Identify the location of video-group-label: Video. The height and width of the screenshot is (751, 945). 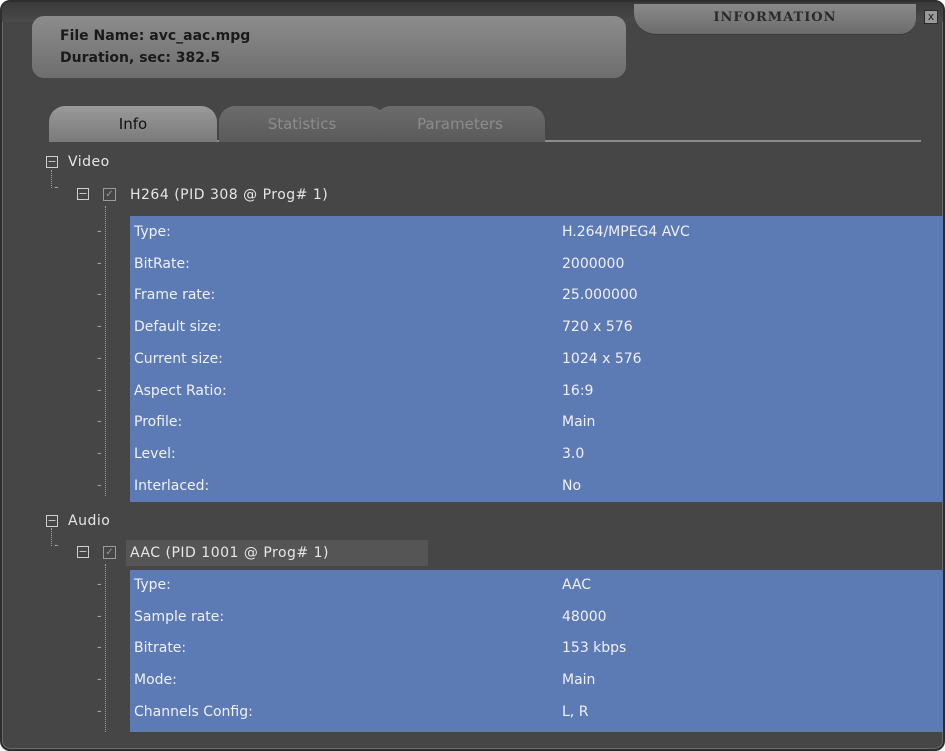
(89, 162).